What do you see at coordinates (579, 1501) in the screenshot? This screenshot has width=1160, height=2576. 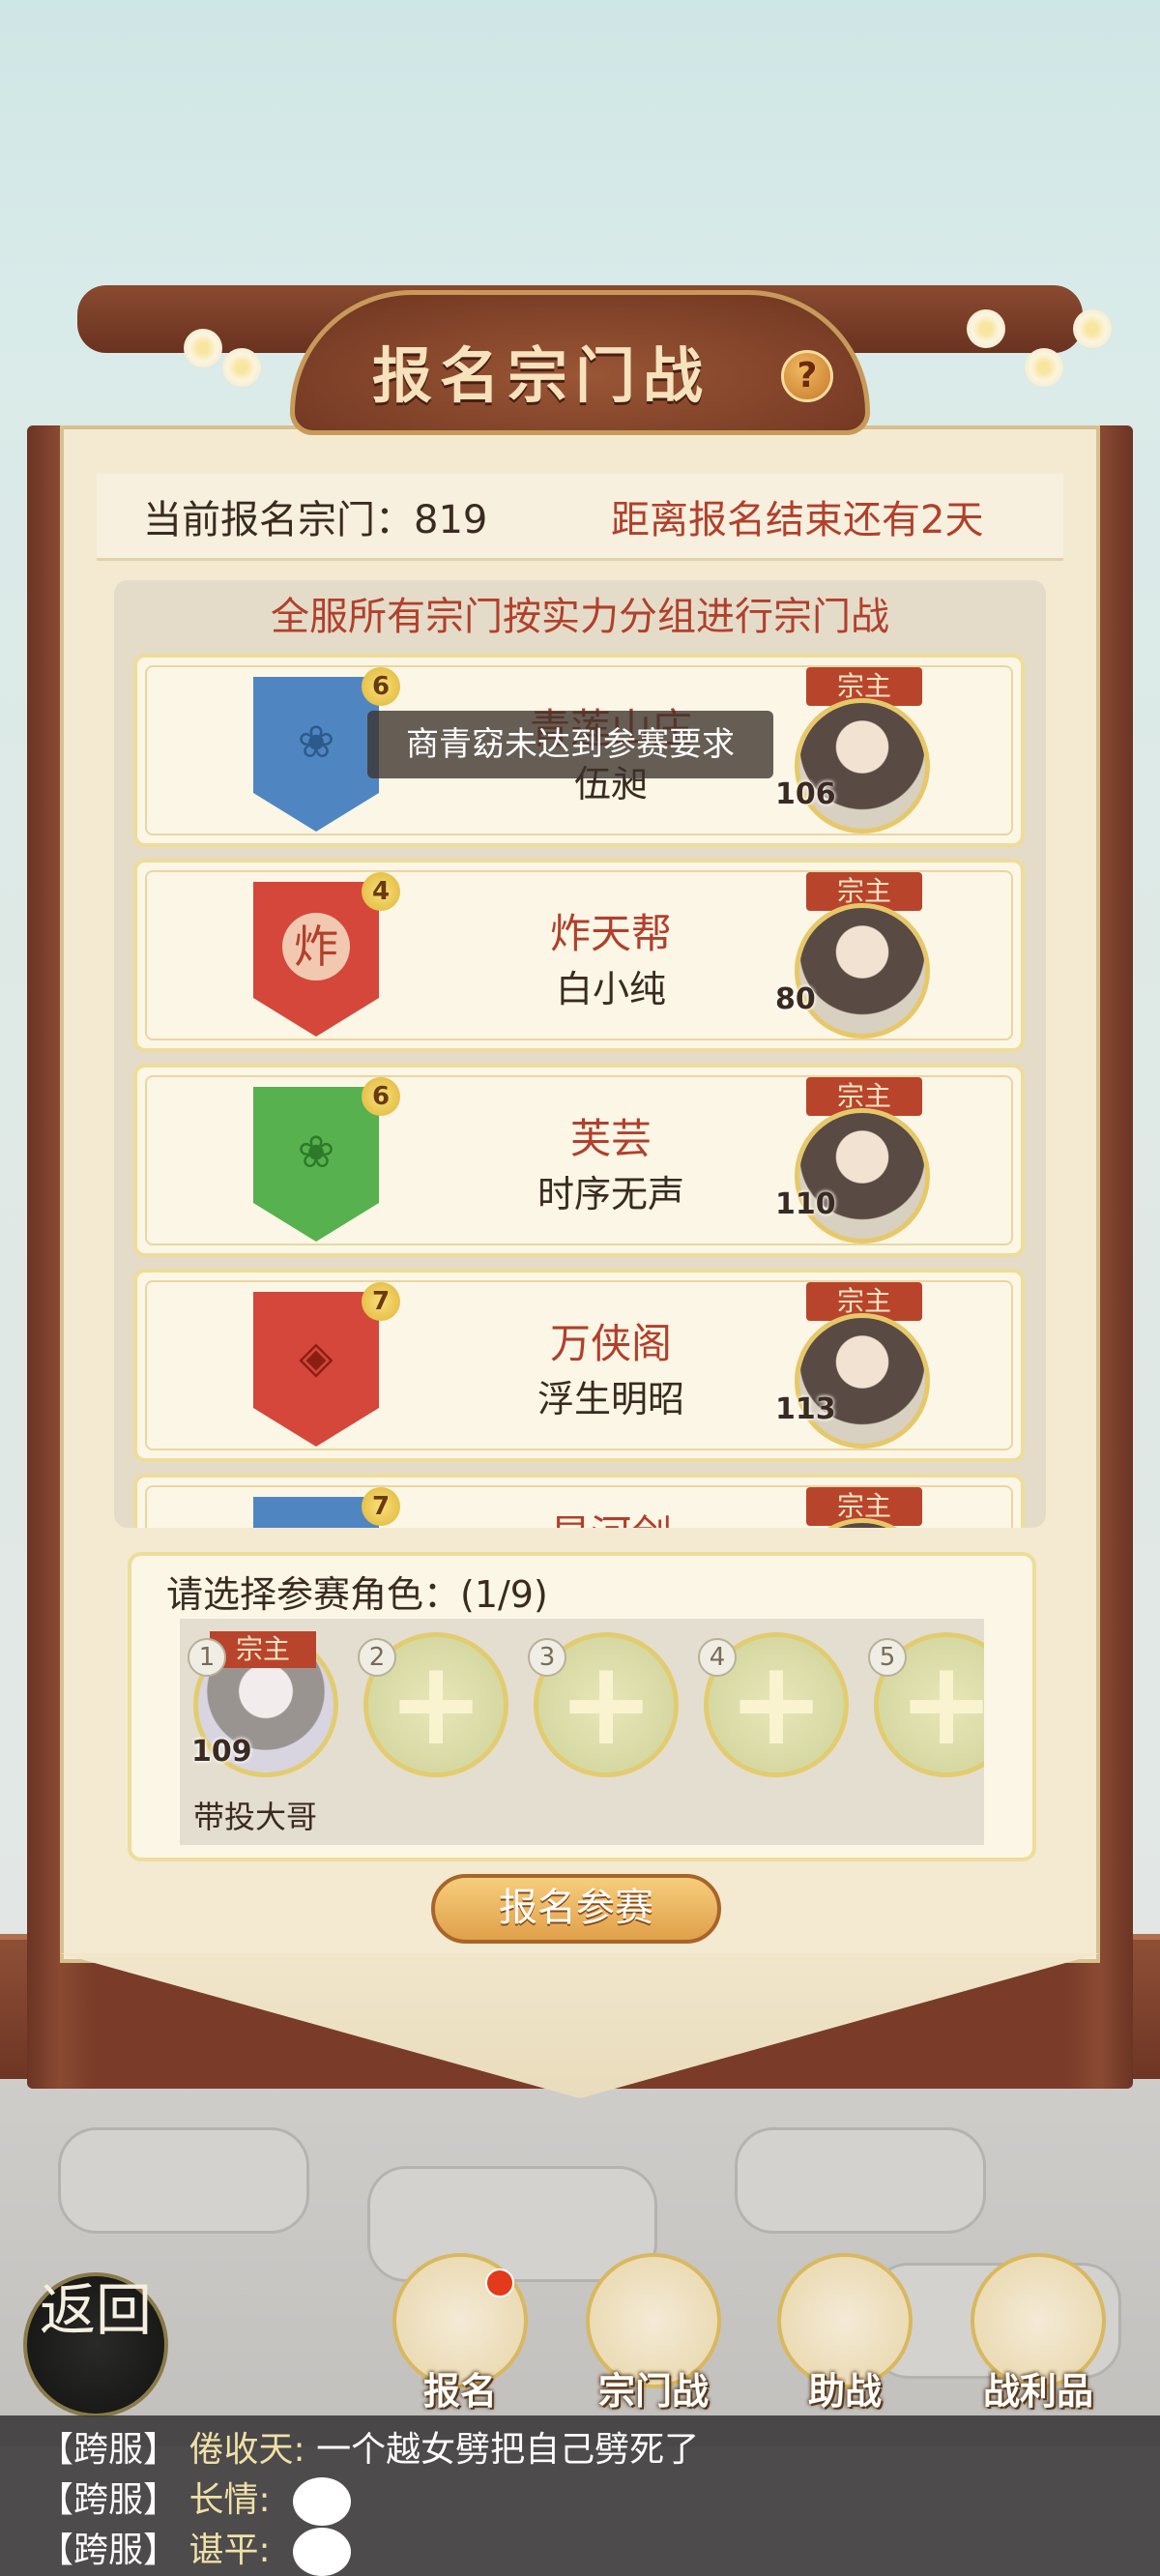 I see `sect-row: 7 星河剑 宗主` at bounding box center [579, 1501].